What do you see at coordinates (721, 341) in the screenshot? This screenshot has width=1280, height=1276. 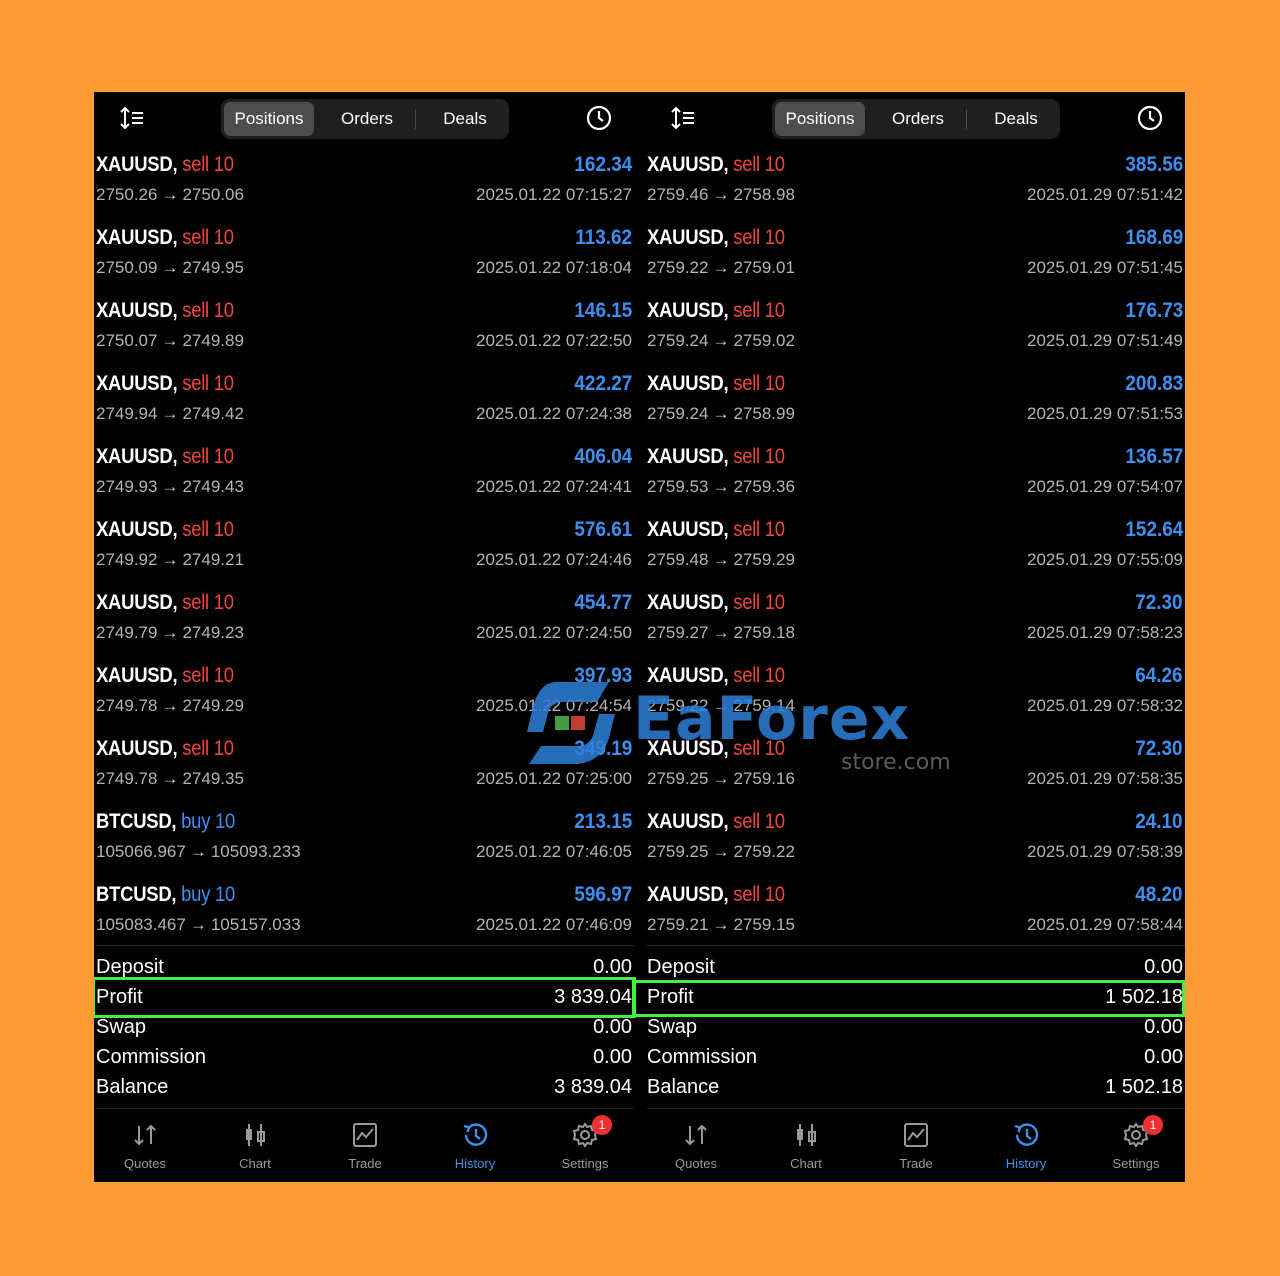 I see `deal-prices: 2759.24 → 2759.02` at bounding box center [721, 341].